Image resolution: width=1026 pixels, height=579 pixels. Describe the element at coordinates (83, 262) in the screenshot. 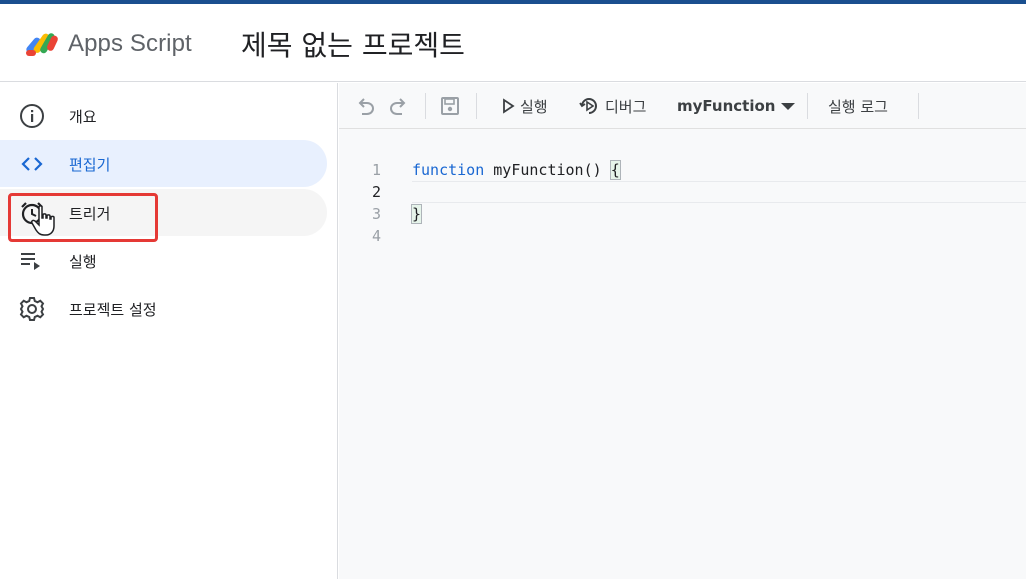

I see `sidebar-item-label: 실행` at that location.